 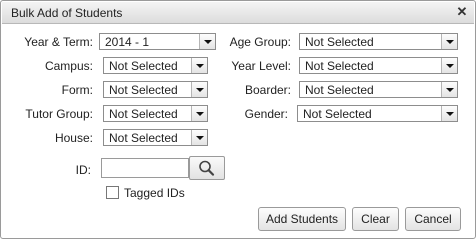 I want to click on add-students-button: Add Students, so click(x=302, y=219).